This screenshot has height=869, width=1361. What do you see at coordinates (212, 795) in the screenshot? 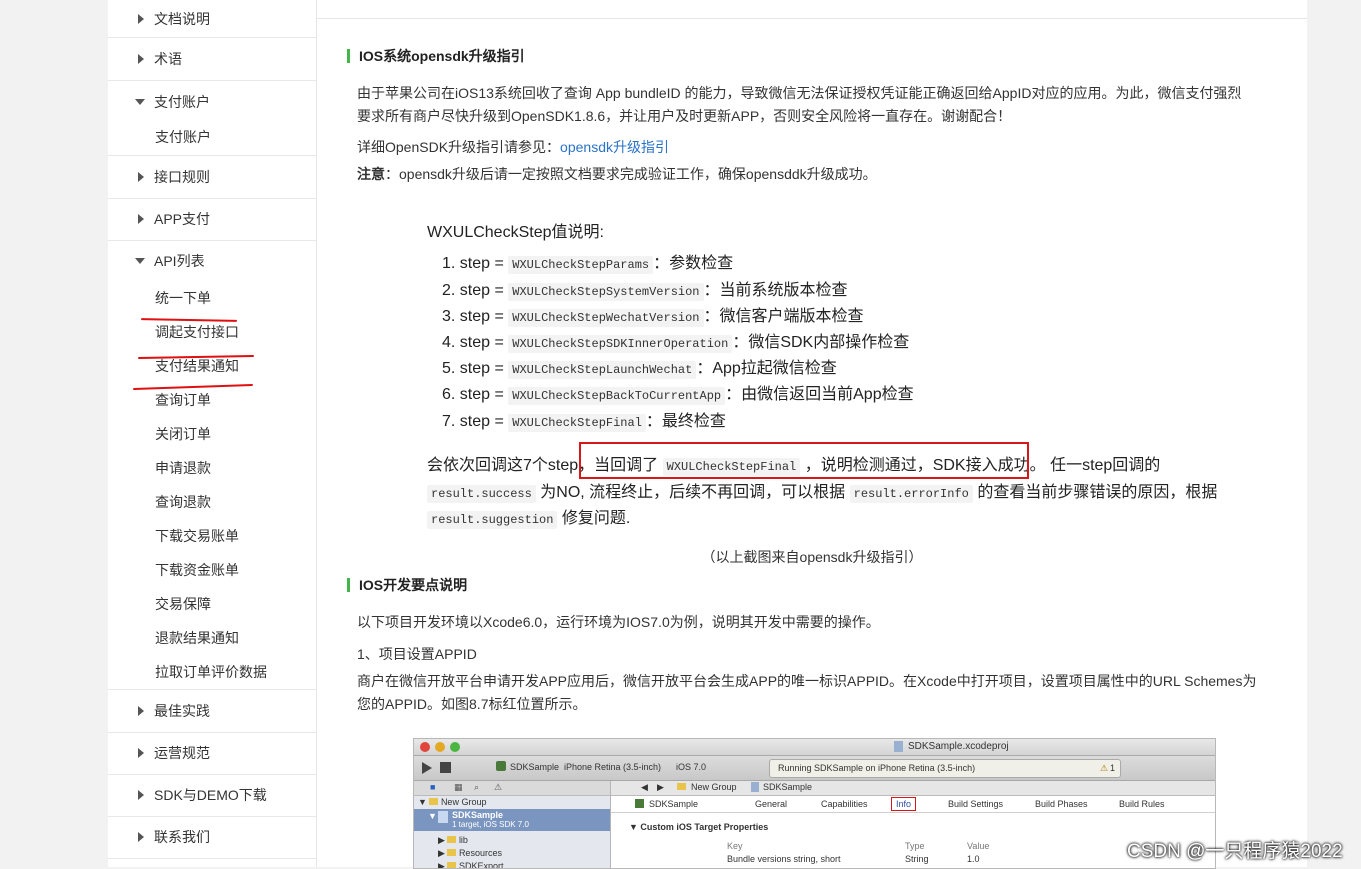
I see `sidebar-item-sdk-demo: SDK与DEMO下载` at bounding box center [212, 795].